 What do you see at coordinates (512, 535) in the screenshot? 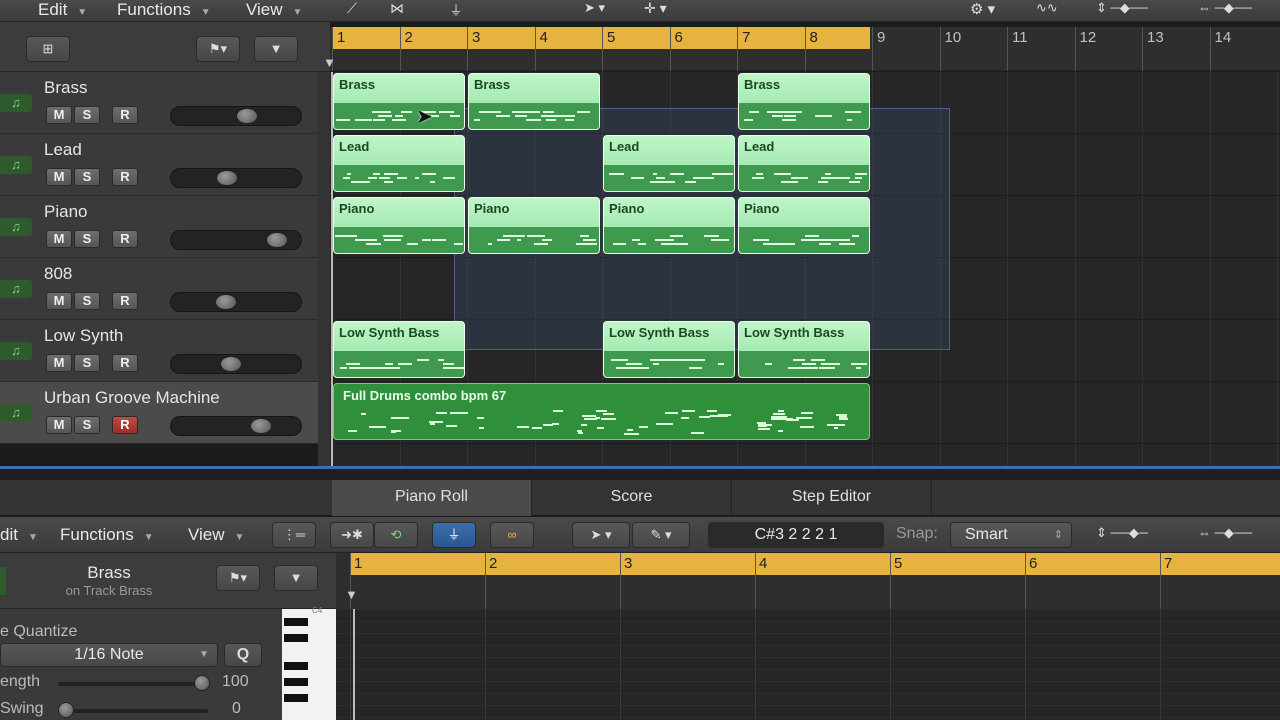
I see `link-icon: ∞` at bounding box center [512, 535].